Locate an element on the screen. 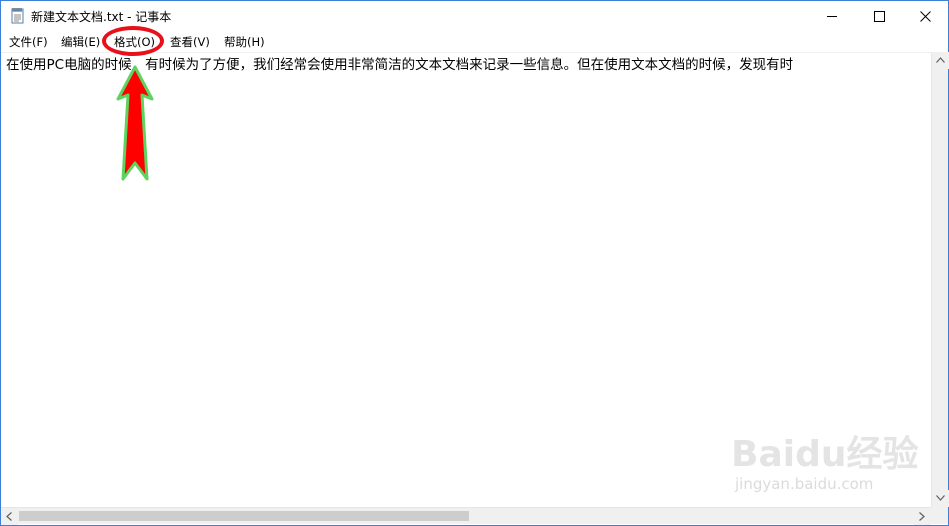 The image size is (949, 526). up-arrow-icon is located at coordinates (135, 123).